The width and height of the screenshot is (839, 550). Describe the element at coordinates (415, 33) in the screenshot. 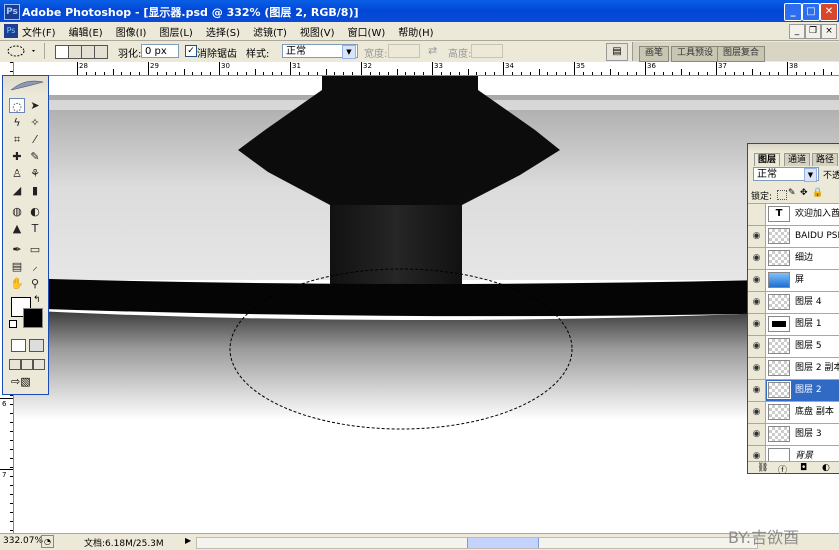

I see `menu-help: 帮助(H)` at that location.